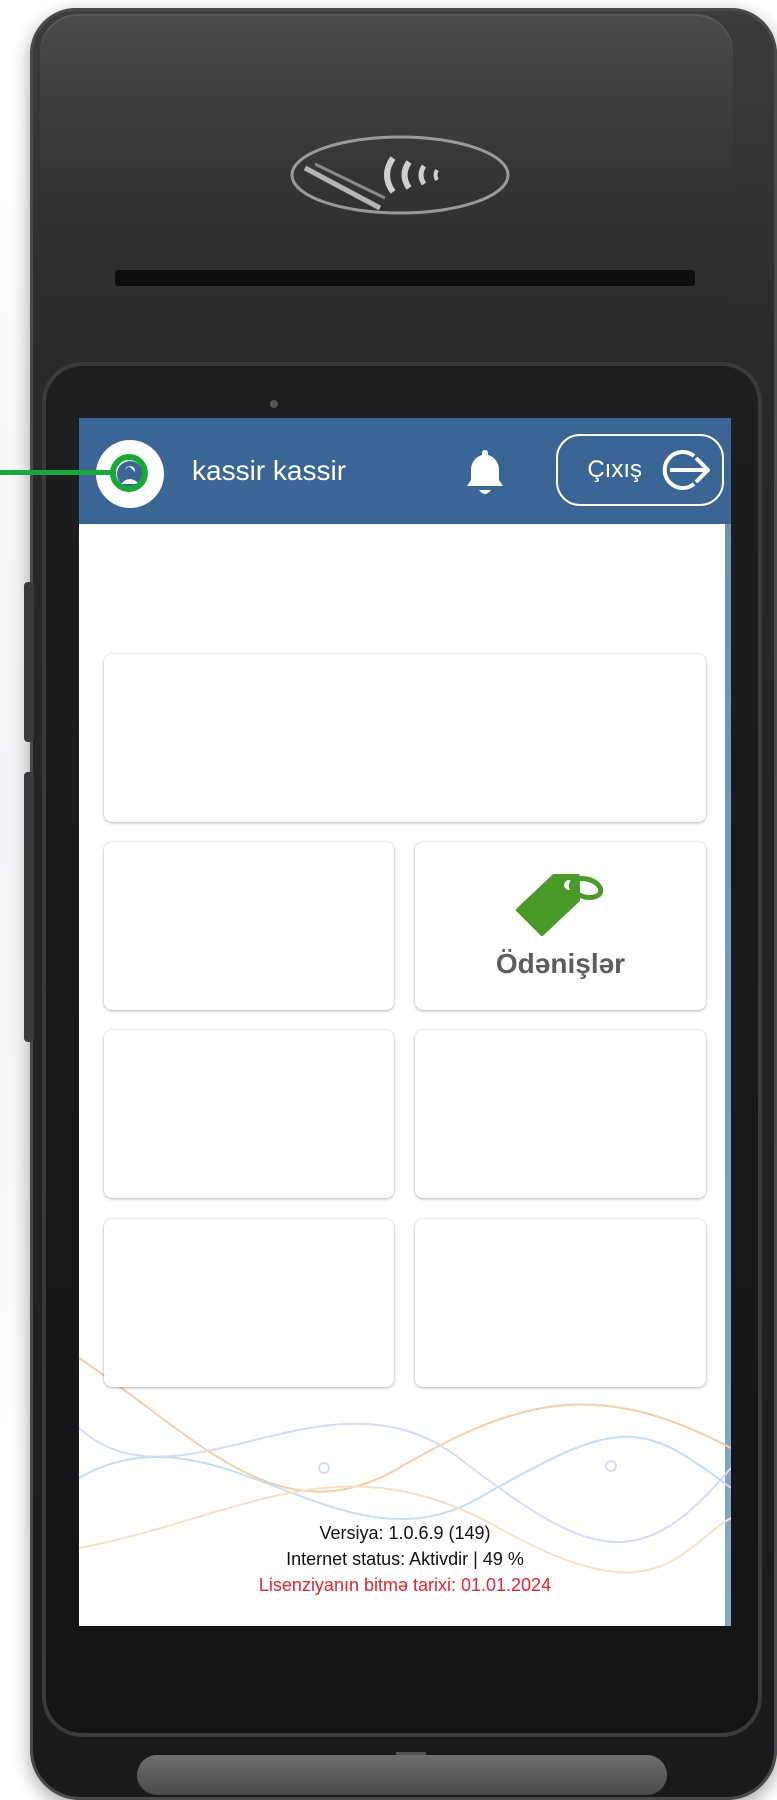  What do you see at coordinates (269, 470) in the screenshot?
I see `user-name: kassir kassir` at bounding box center [269, 470].